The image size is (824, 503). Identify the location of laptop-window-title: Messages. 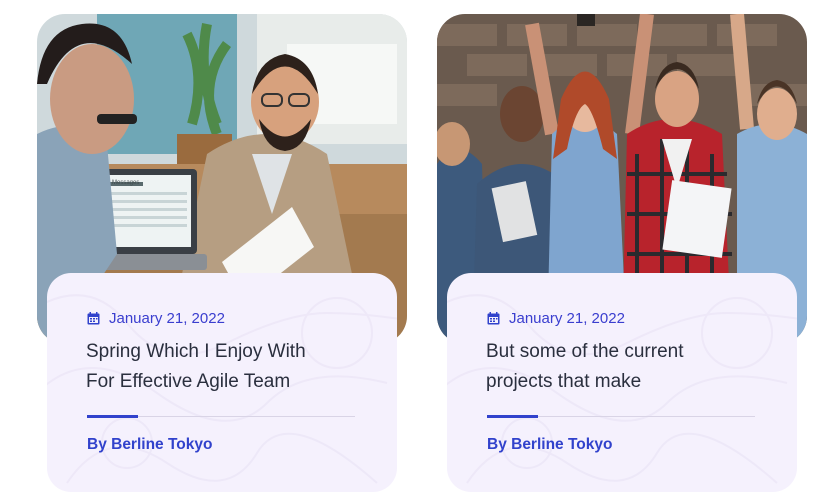
(126, 183).